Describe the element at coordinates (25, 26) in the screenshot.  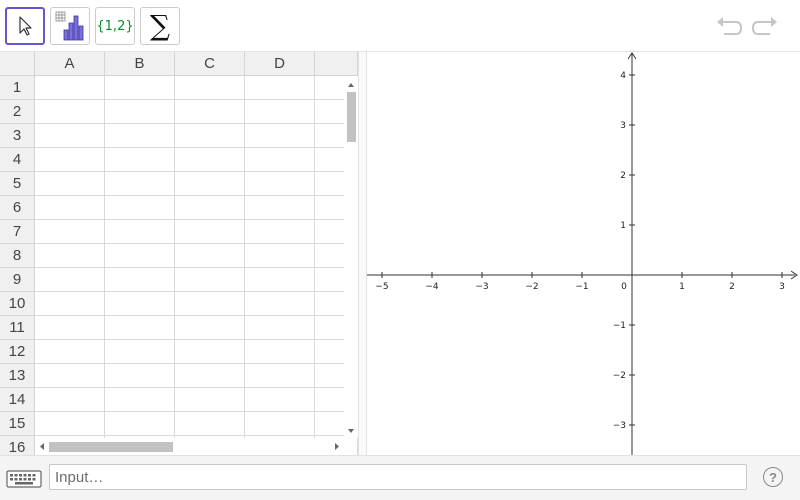
I see `move-tool-button` at that location.